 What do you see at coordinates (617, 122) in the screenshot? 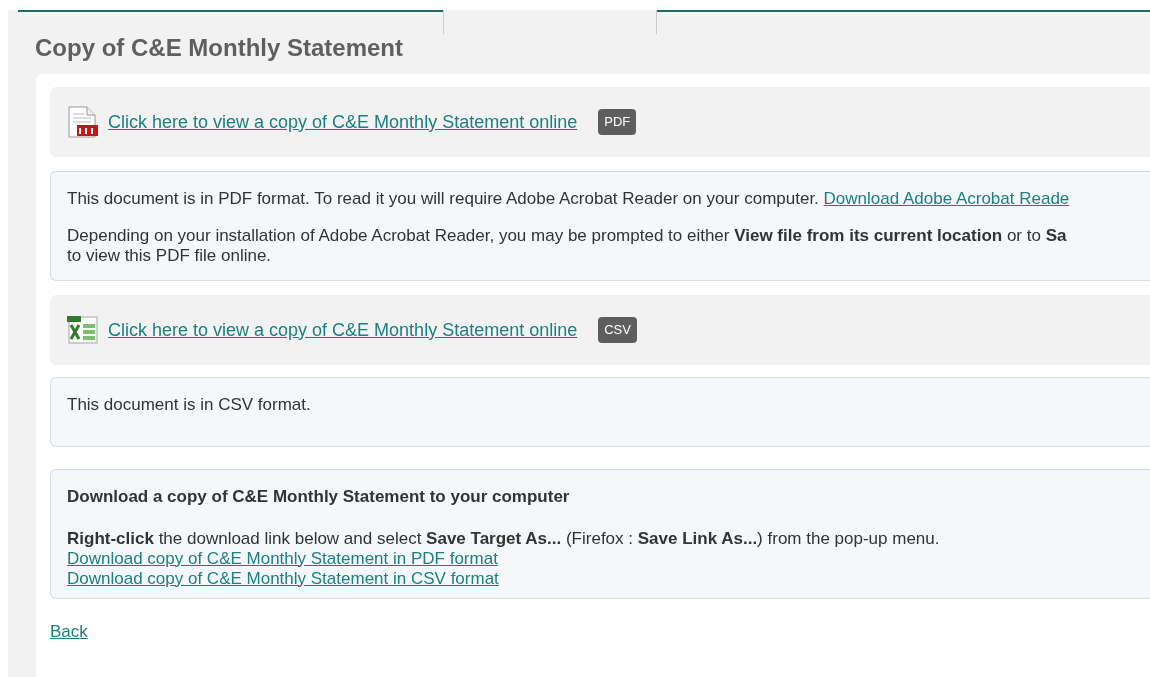
I see `format-badge: PDF` at bounding box center [617, 122].